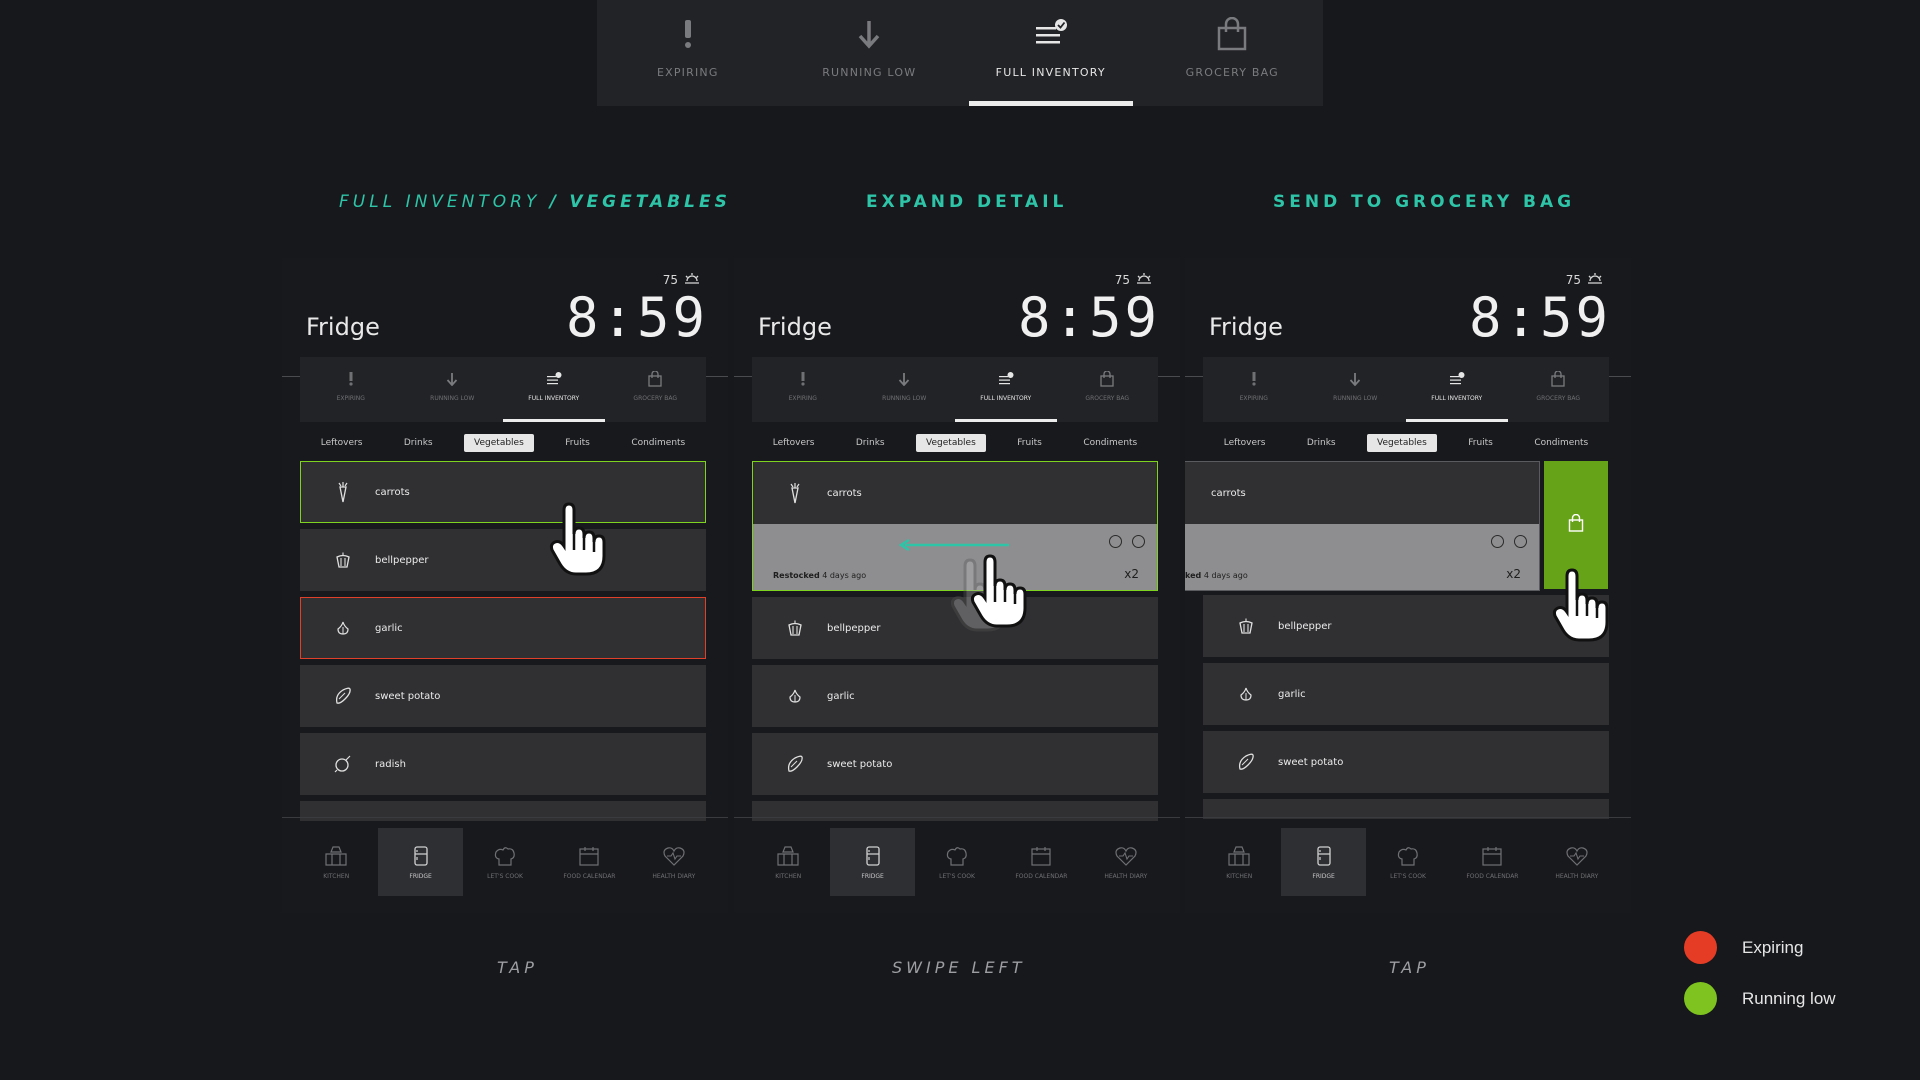 This screenshot has height=1080, width=1920. I want to click on restocked-info: Restocked 4 days ago, so click(819, 575).